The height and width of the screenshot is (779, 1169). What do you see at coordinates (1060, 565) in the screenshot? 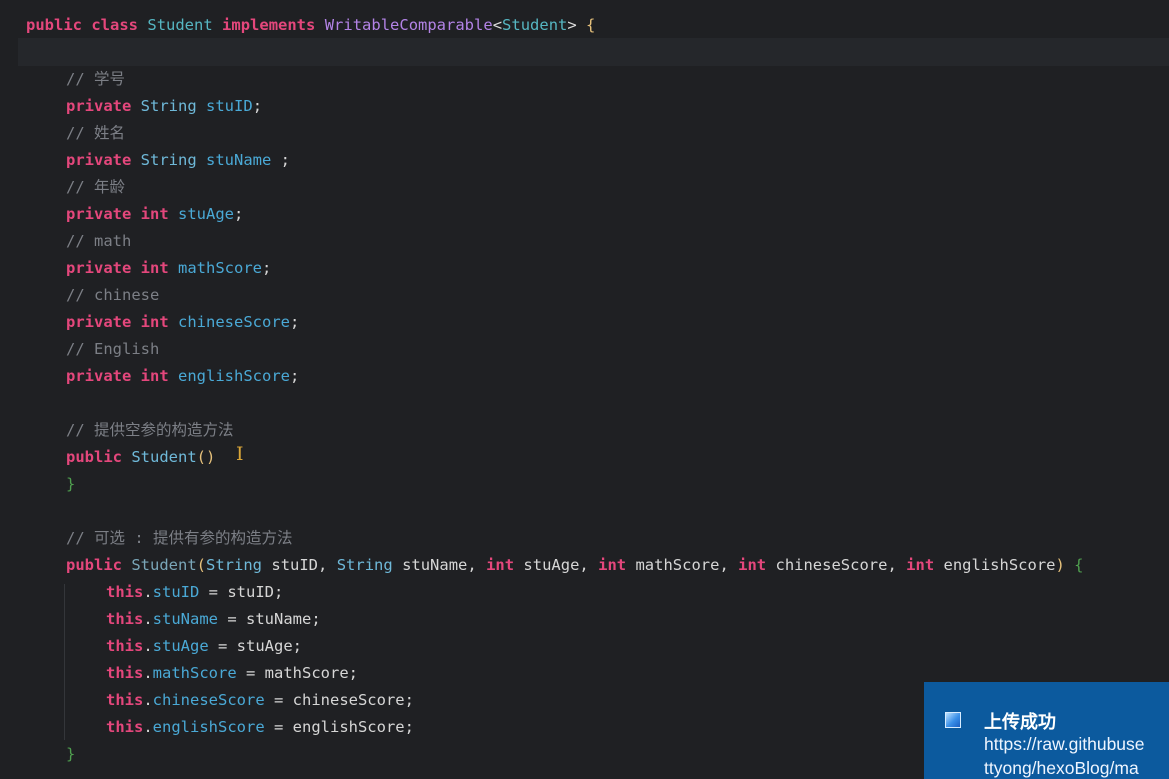
I see `close-paren: )` at bounding box center [1060, 565].